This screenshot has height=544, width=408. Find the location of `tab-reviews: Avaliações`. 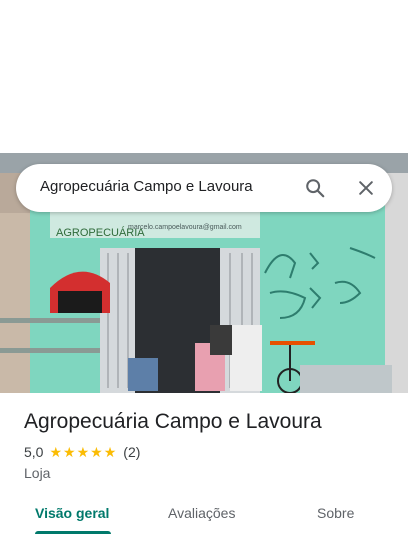

tab-reviews: Avaliações is located at coordinates (201, 513).